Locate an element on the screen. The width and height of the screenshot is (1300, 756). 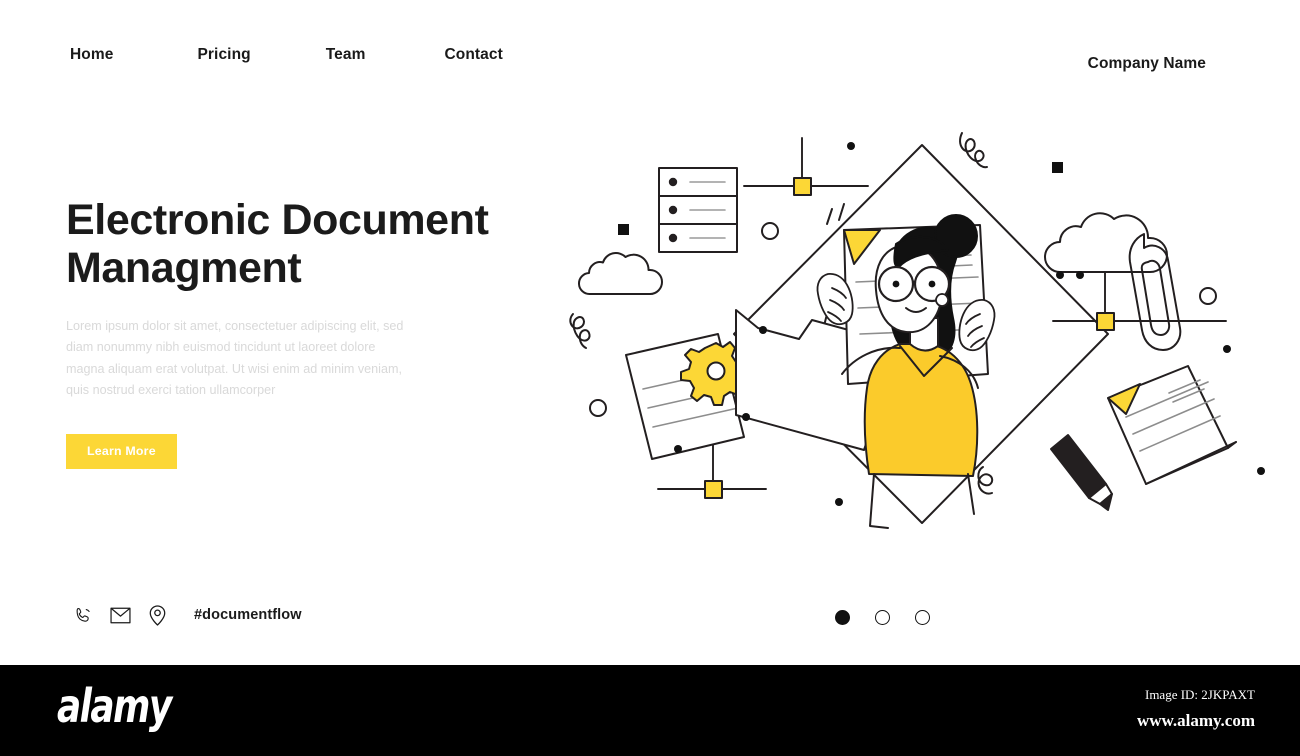
hero-title-line-1: Electronic Document is located at coordinates (277, 220).